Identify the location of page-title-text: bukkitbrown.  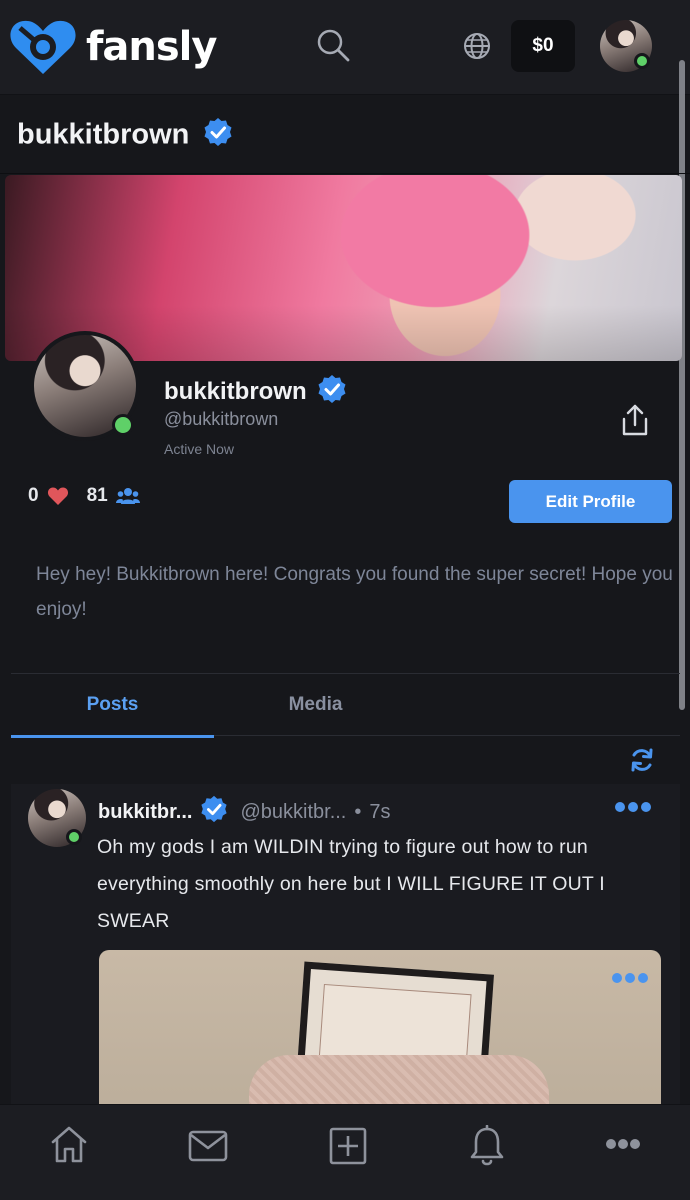
(103, 134).